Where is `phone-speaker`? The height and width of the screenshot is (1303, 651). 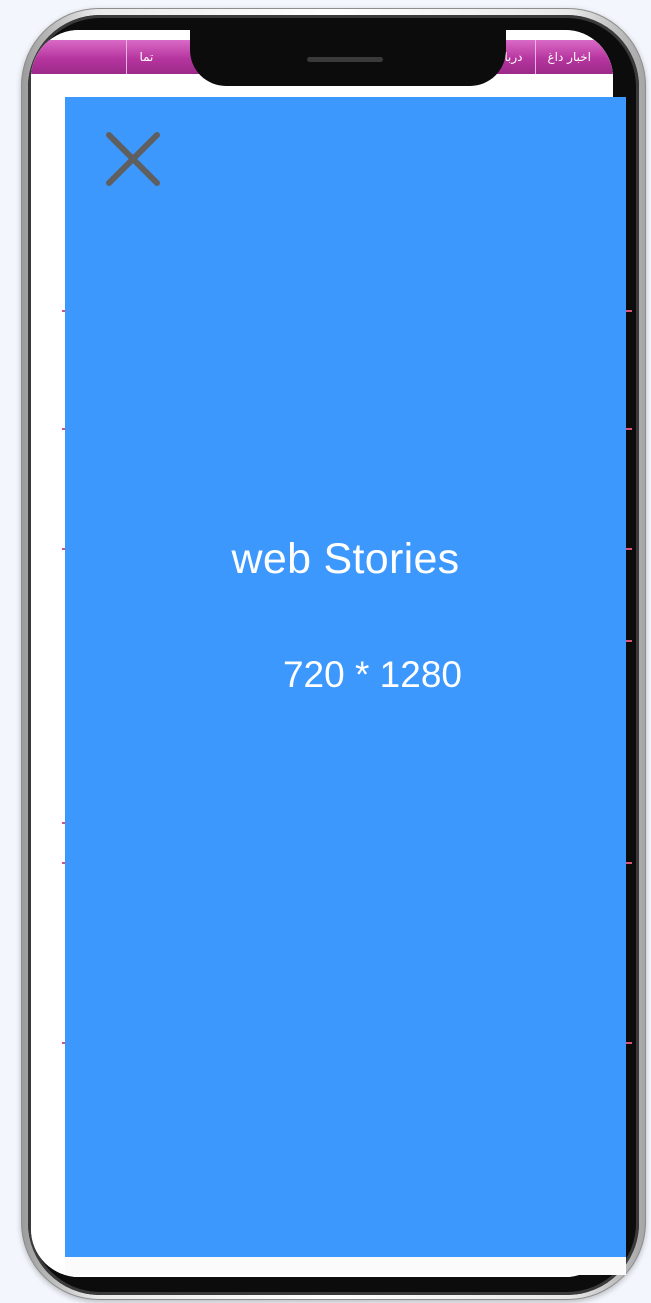 phone-speaker is located at coordinates (345, 59).